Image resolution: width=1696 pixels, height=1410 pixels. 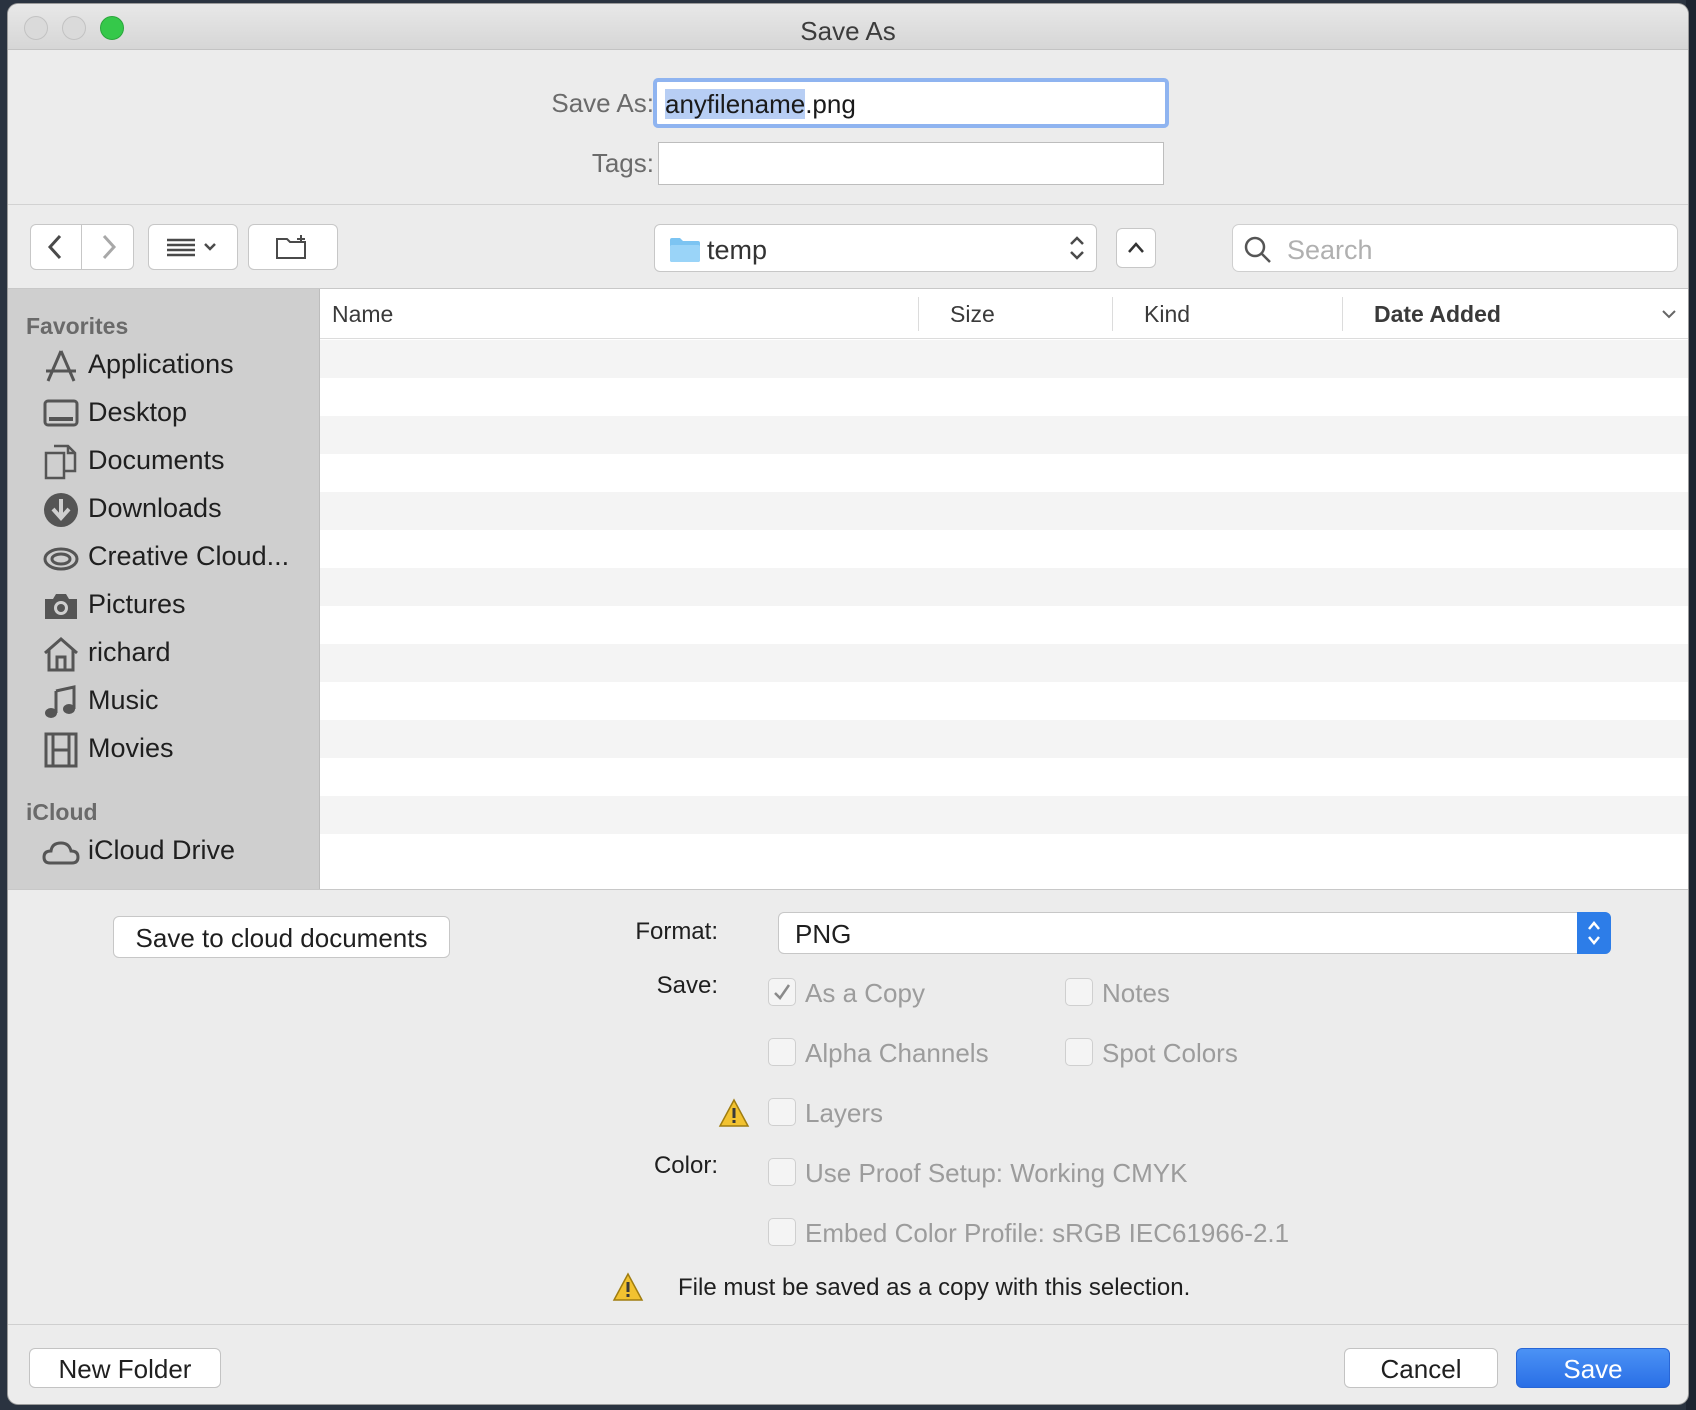 I want to click on sidebar-item-pictures: Pictures, so click(x=163, y=605).